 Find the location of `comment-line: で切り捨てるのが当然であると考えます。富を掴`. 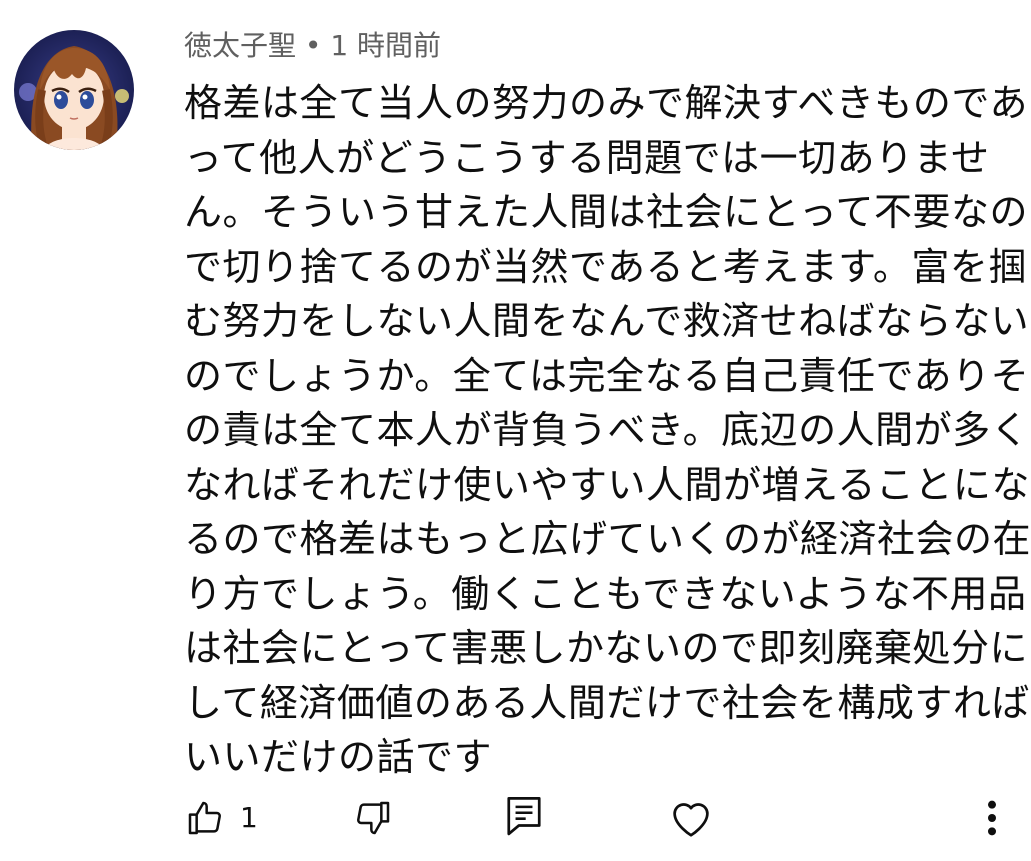

comment-line: で切り捨てるのが当然であると考えます。富を掴 is located at coordinates (605, 266).